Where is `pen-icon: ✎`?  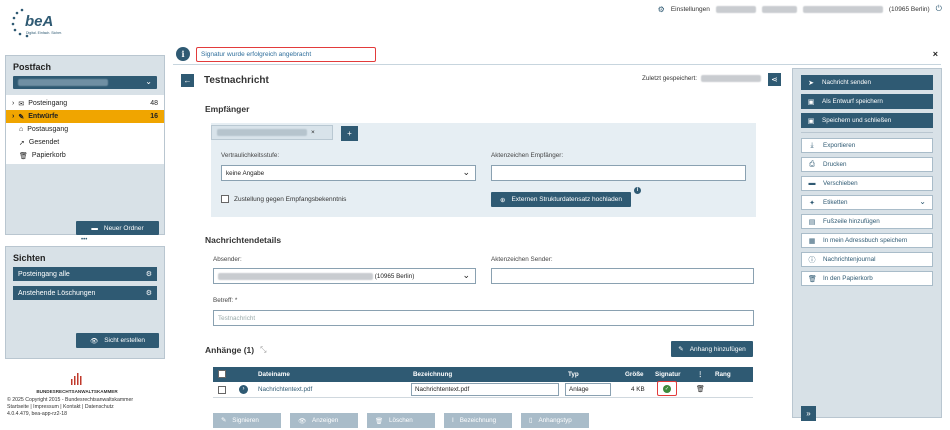 pen-icon: ✎ is located at coordinates (224, 420).